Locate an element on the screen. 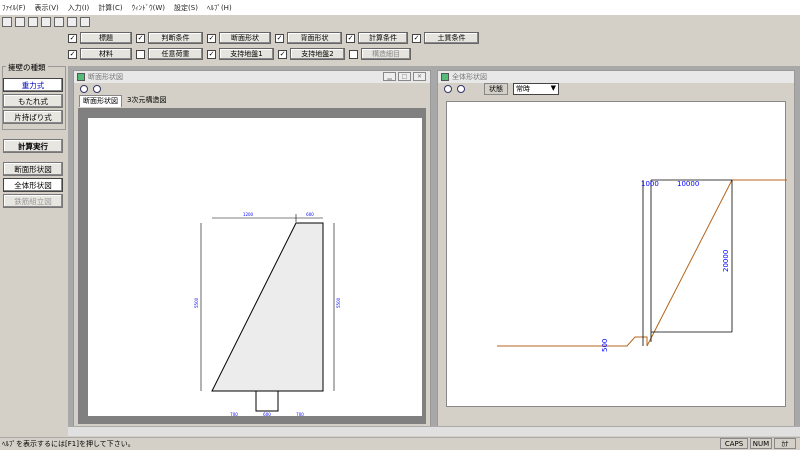 The height and width of the screenshot is (450, 800). menu-item-0: ﾌｧｲﾙ(F) is located at coordinates (14, 8).